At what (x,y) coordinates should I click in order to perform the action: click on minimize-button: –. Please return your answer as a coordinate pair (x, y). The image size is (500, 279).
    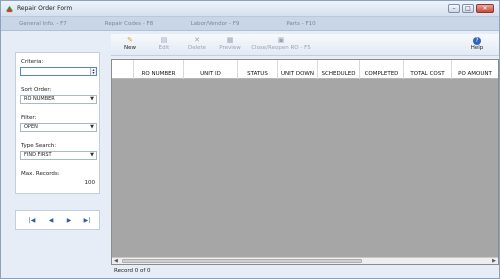
    Looking at the image, I should click on (454, 8).